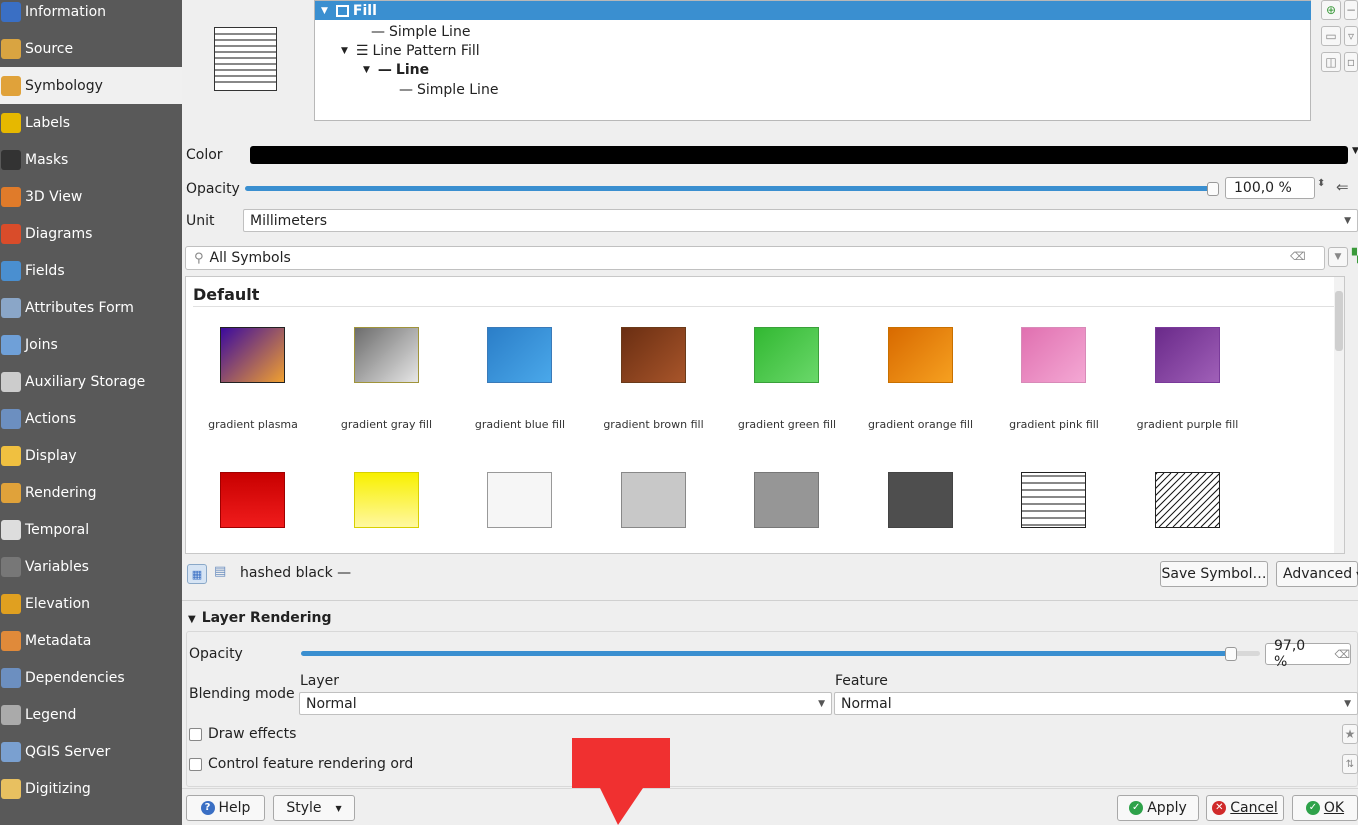 Image resolution: width=1358 pixels, height=825 pixels. What do you see at coordinates (1342, 187) in the screenshot?
I see `data-defined-icon: ⇐` at bounding box center [1342, 187].